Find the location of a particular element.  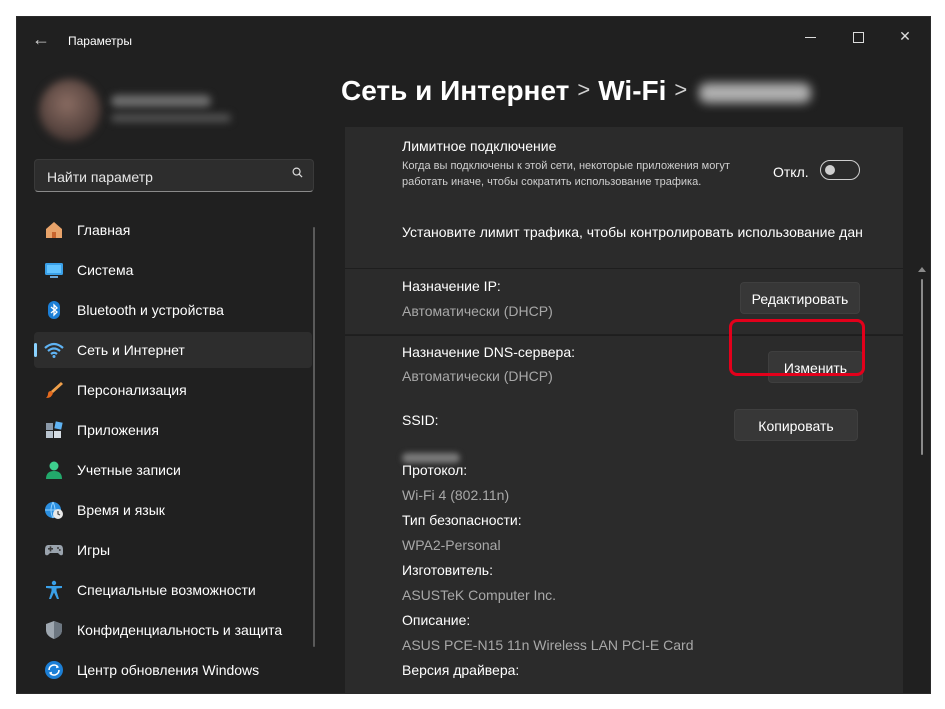

search-input is located at coordinates (162, 176).